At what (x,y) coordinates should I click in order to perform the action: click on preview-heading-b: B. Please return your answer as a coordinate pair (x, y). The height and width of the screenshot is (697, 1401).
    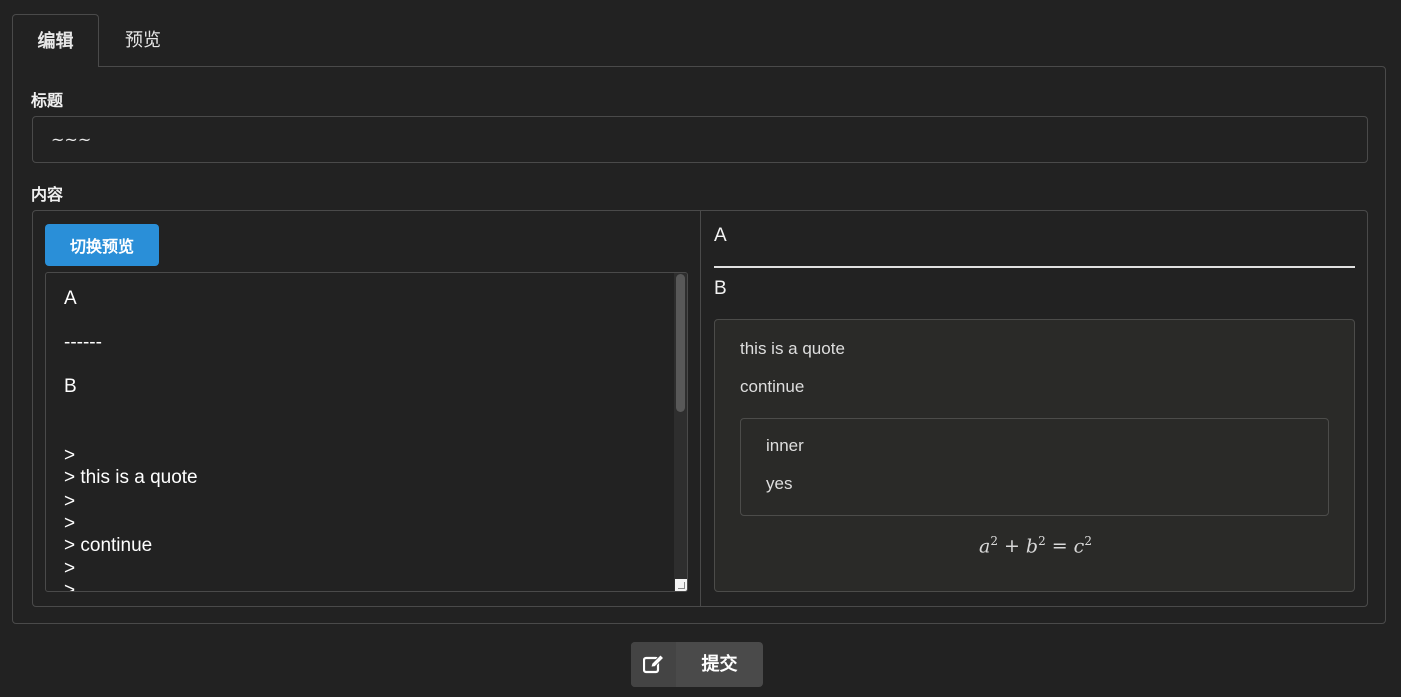
    Looking at the image, I should click on (720, 288).